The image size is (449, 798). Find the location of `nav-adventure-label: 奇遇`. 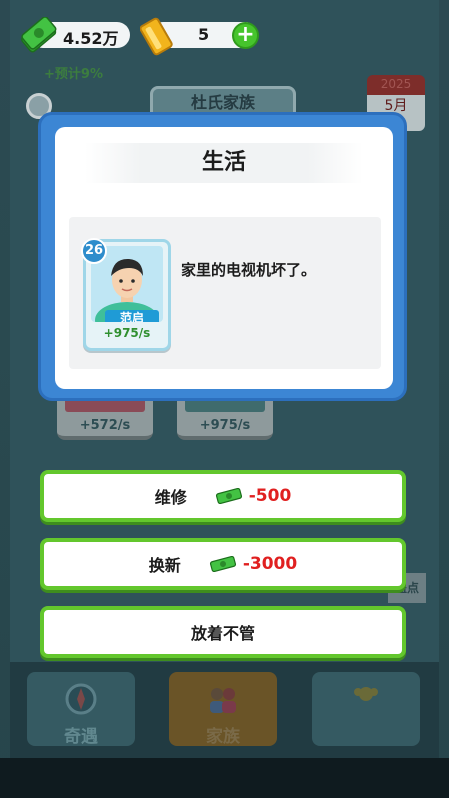

nav-adventure-label: 奇遇 is located at coordinates (81, 737).